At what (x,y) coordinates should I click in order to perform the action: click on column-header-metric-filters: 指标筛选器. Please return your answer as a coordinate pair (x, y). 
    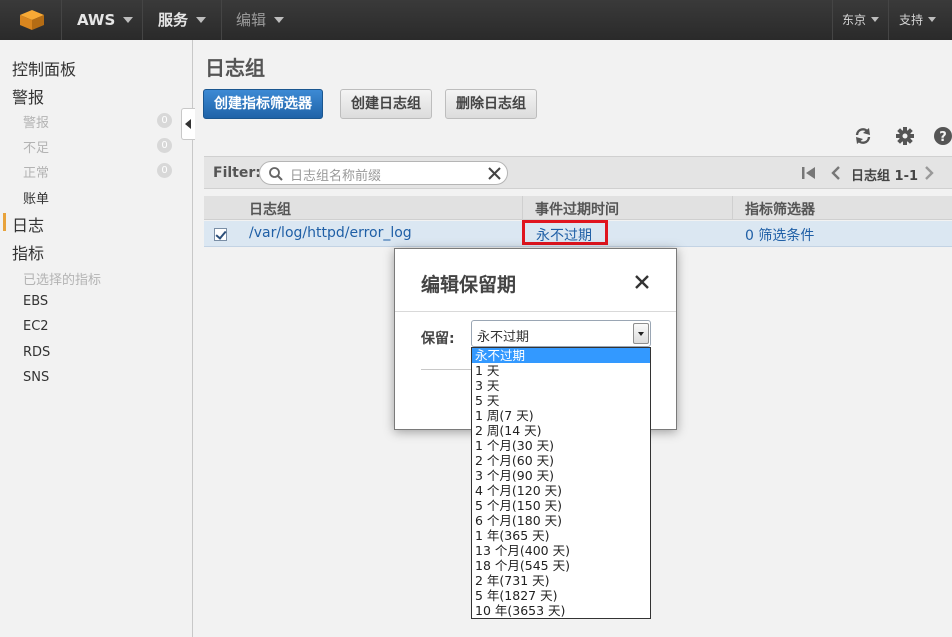
    Looking at the image, I should click on (780, 209).